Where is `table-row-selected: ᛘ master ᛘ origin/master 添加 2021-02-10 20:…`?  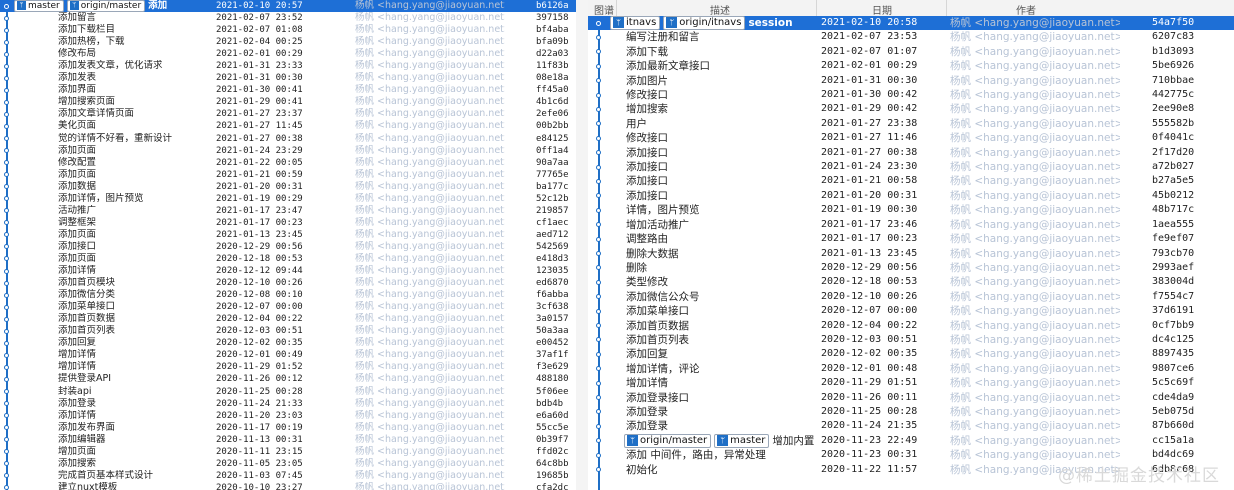 table-row-selected: ᛘ master ᛘ origin/master 添加 2021-02-10 20:… is located at coordinates (288, 6).